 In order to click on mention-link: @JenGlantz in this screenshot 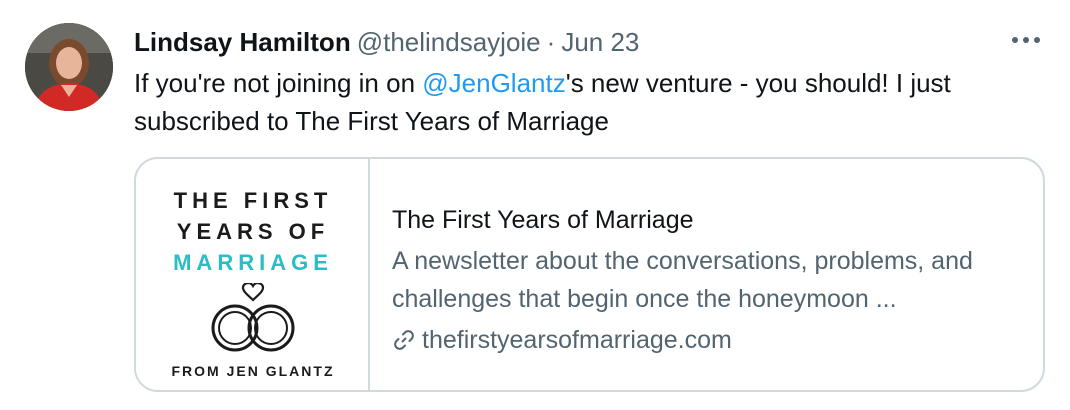, I will do `click(493, 83)`.